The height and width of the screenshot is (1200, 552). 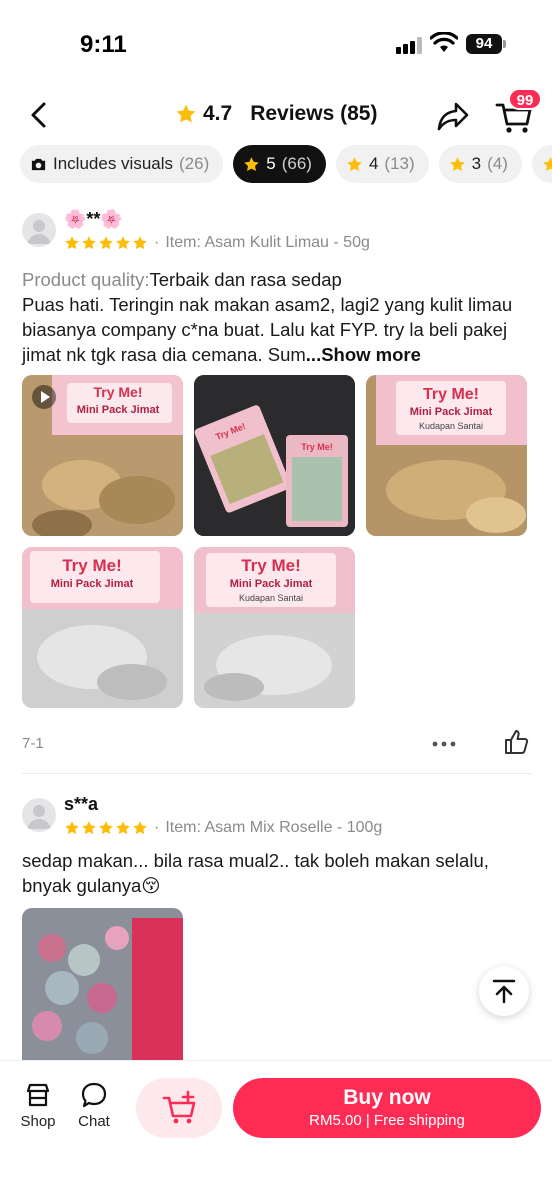 What do you see at coordinates (516, 742) in the screenshot?
I see `thumbs-up-icon` at bounding box center [516, 742].